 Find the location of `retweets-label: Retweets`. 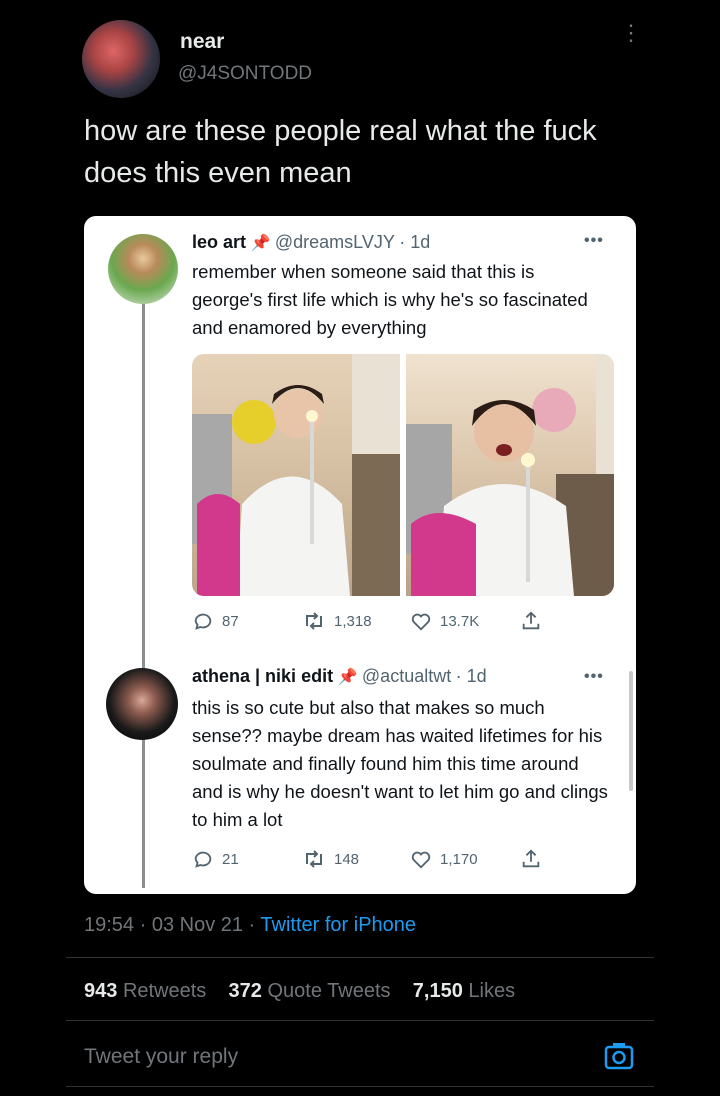

retweets-label: Retweets is located at coordinates (164, 991).